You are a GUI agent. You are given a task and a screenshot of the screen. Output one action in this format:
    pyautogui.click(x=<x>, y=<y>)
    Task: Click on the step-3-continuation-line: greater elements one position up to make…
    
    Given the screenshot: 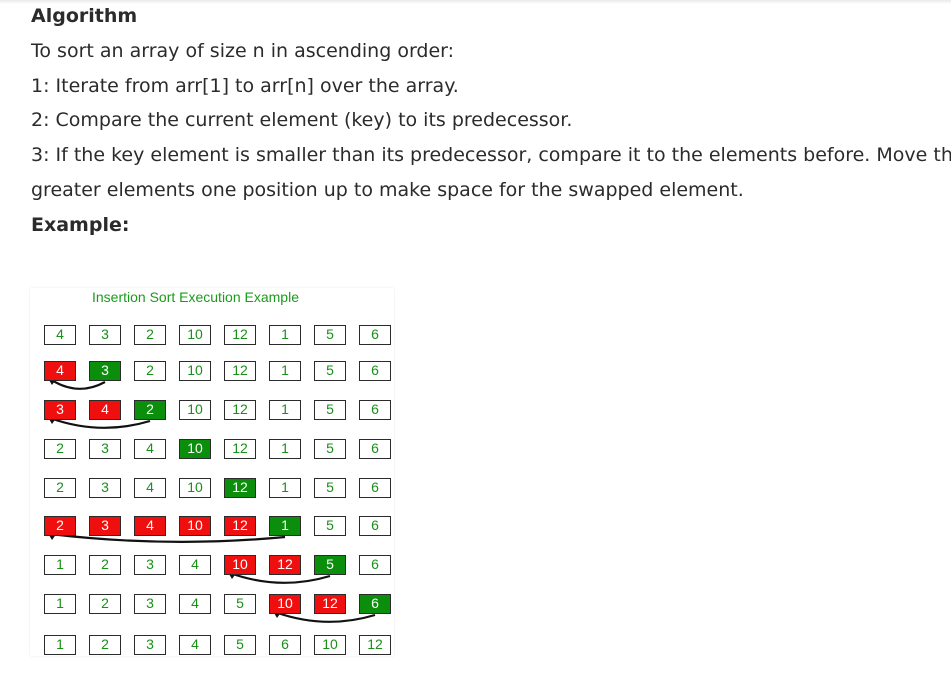 What is the action you would take?
    pyautogui.click(x=387, y=190)
    